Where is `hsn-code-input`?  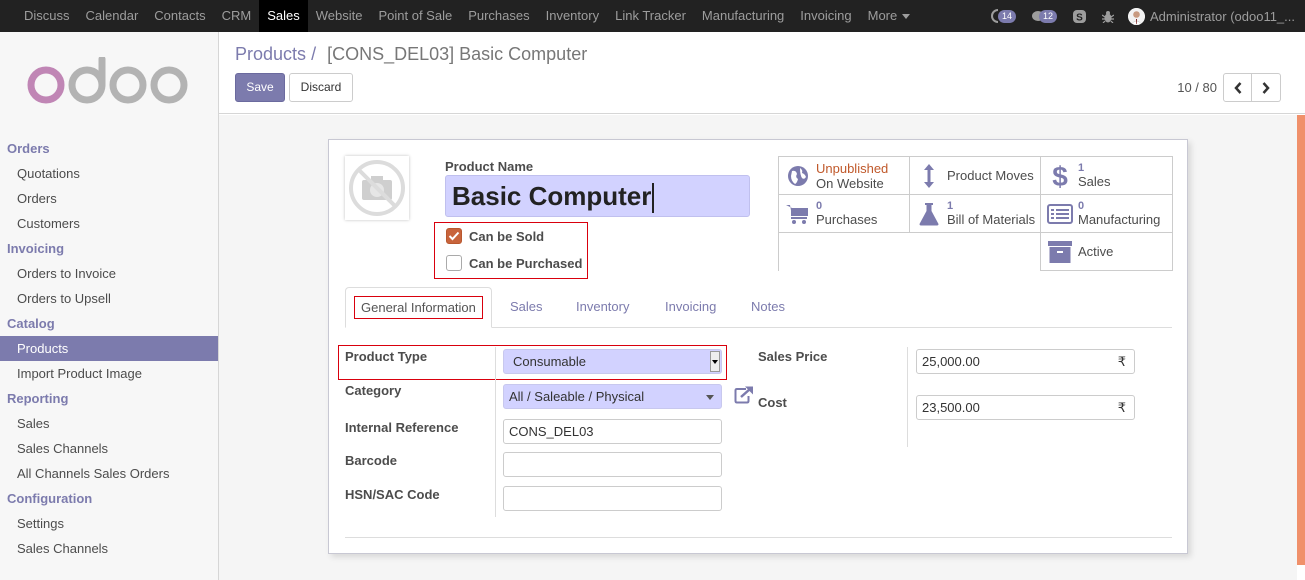 hsn-code-input is located at coordinates (612, 498).